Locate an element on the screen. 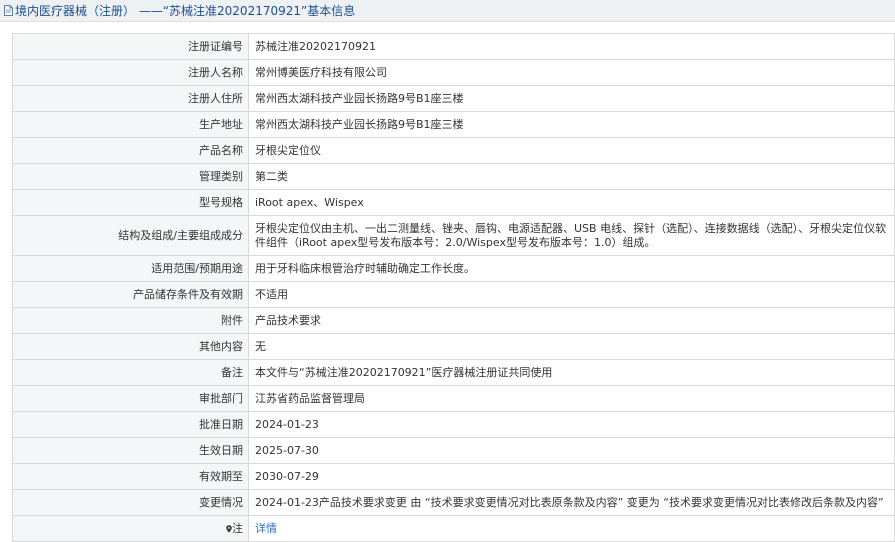  field-value: 第二类 is located at coordinates (571, 176).